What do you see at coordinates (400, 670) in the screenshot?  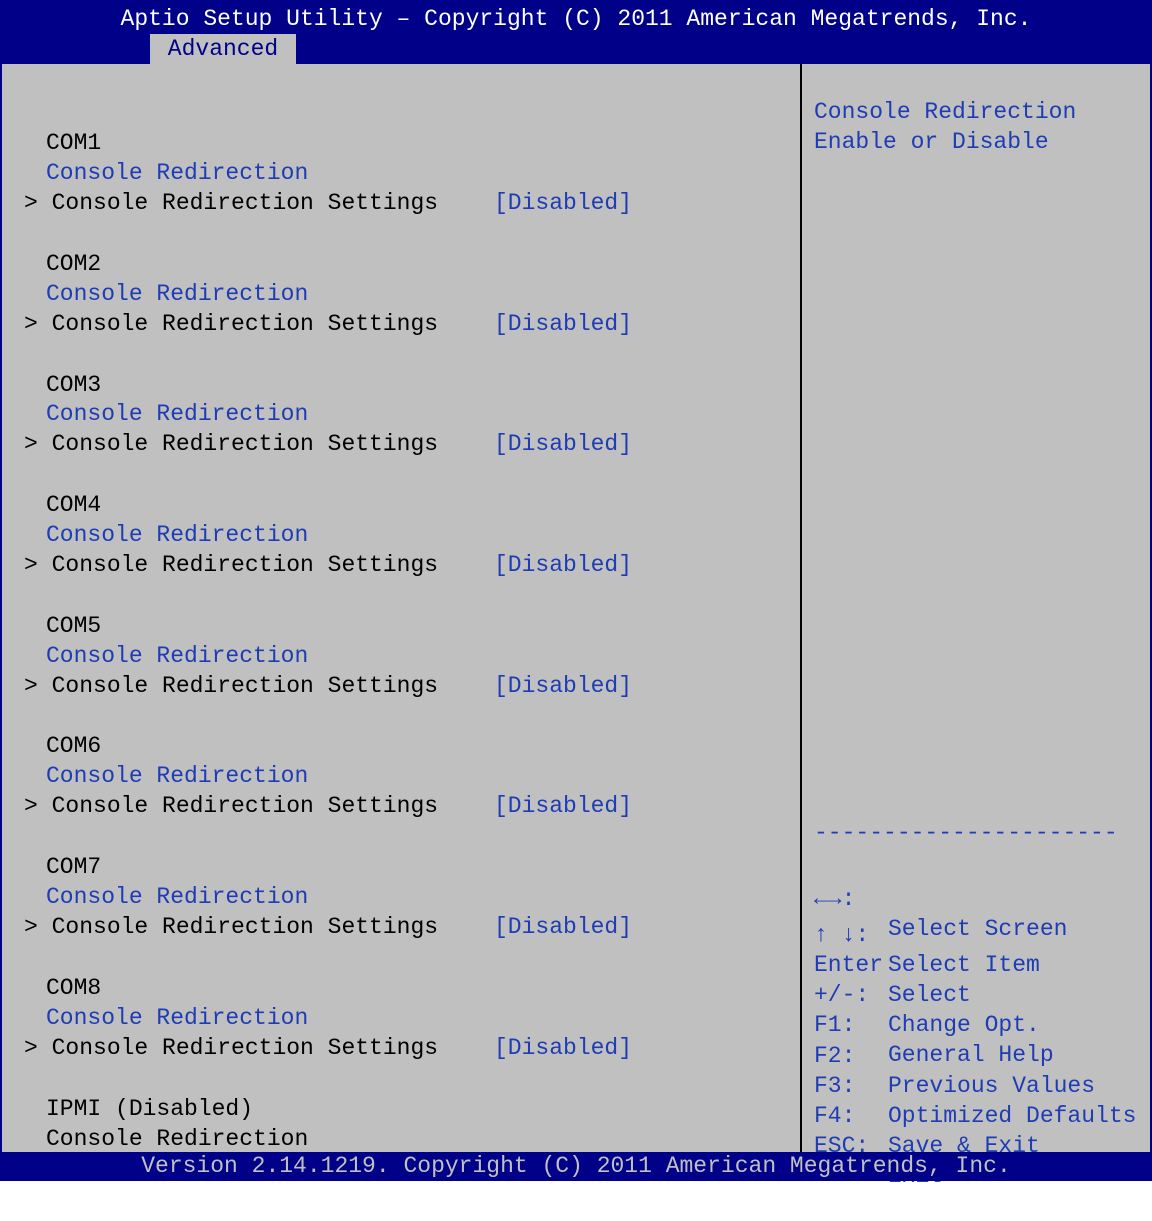 I see `console-redirection-settings-com5: > Console Redirection Settings` at bounding box center [400, 670].